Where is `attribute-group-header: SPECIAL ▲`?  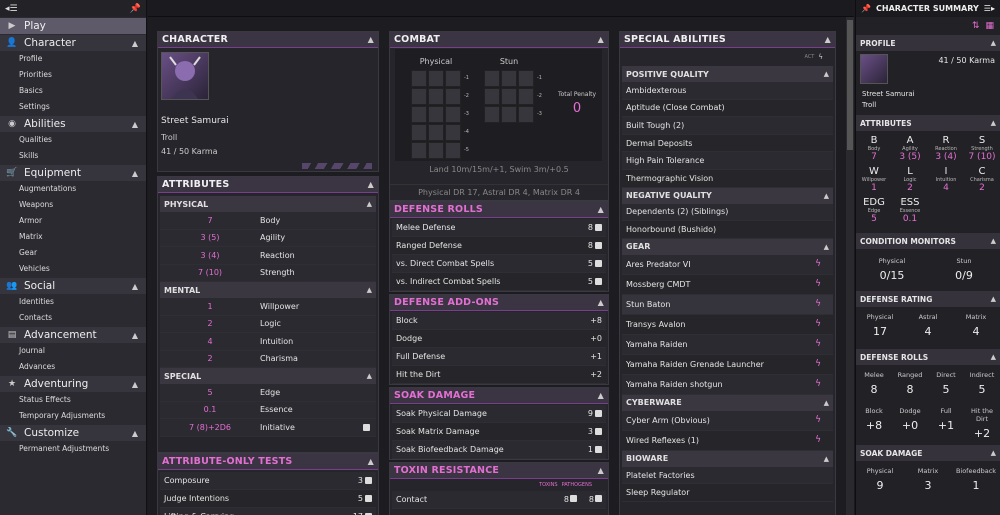
attribute-group-header: SPECIAL ▲ is located at coordinates (268, 376).